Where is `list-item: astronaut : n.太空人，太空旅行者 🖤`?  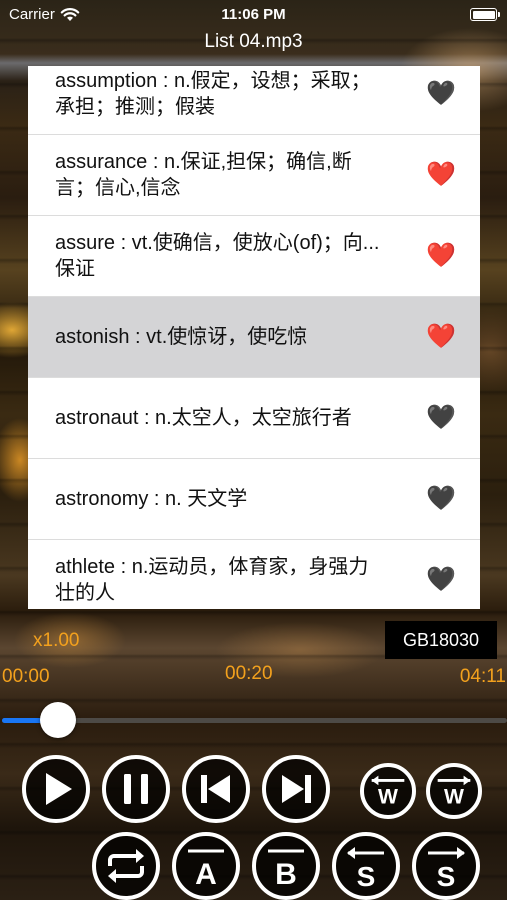
list-item: astronaut : n.太空人，太空旅行者 🖤 is located at coordinates (254, 418).